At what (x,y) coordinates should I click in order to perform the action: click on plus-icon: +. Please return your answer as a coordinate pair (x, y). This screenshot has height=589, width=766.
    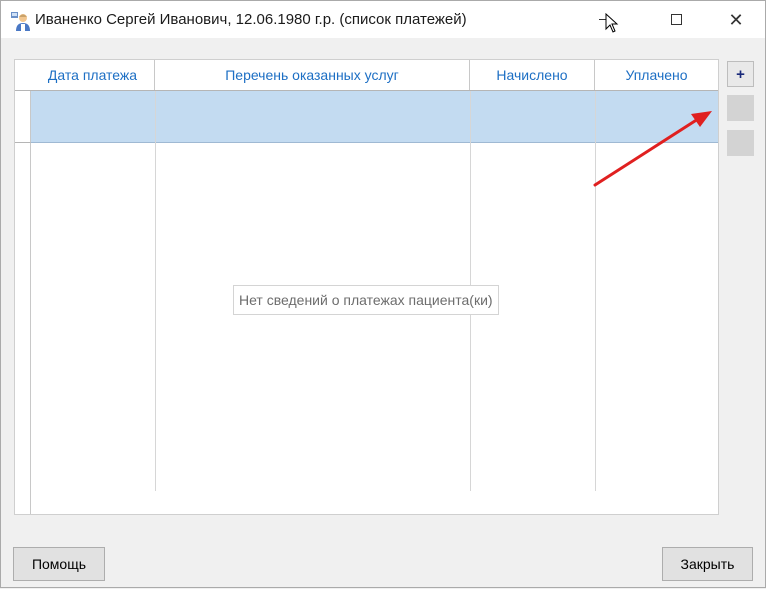
    Looking at the image, I should click on (740, 74).